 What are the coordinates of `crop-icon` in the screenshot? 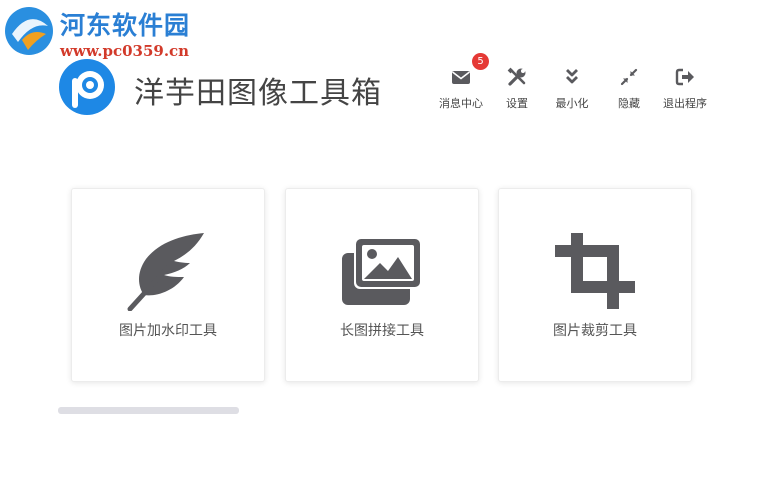 It's located at (595, 271).